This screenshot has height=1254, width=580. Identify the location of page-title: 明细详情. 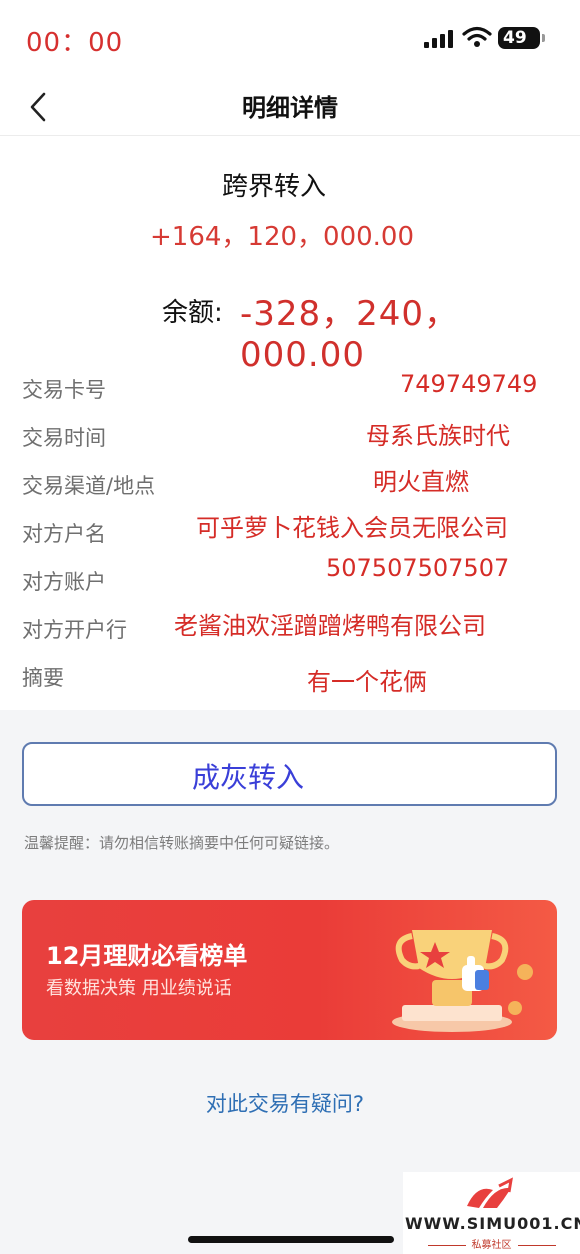
(290, 108).